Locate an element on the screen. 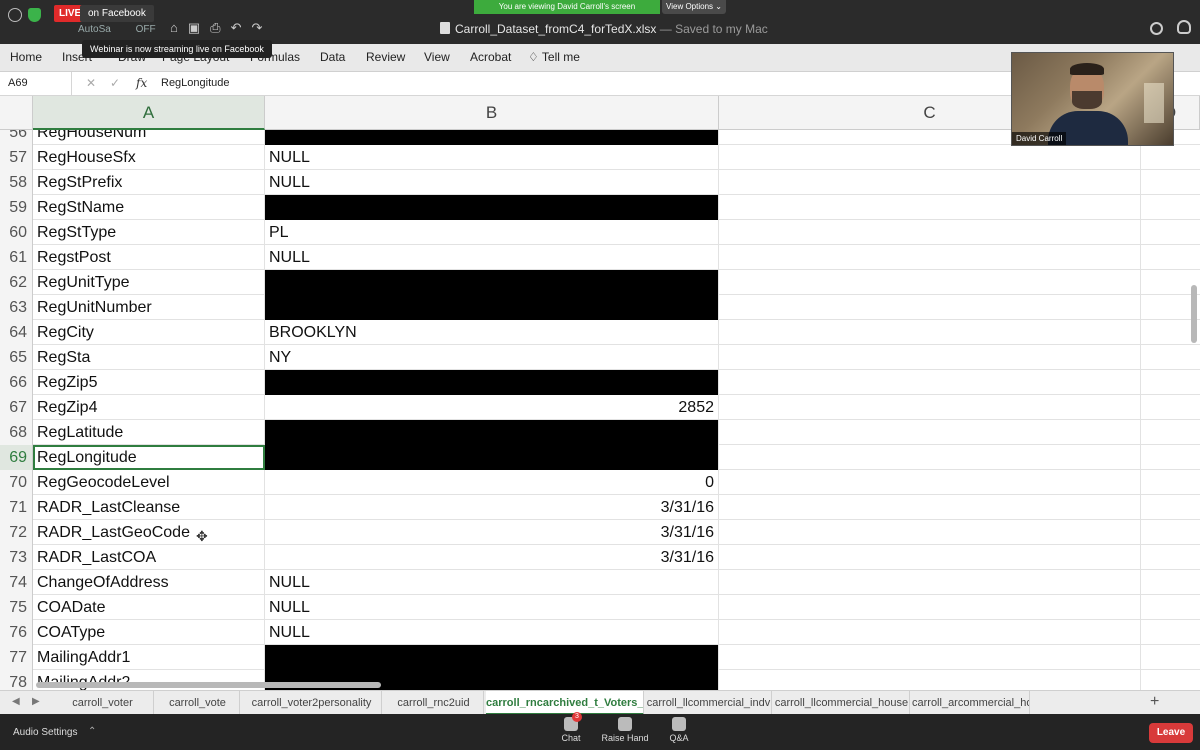 The width and height of the screenshot is (1200, 750). cell-a: RegGeocodeLevel is located at coordinates (149, 482).